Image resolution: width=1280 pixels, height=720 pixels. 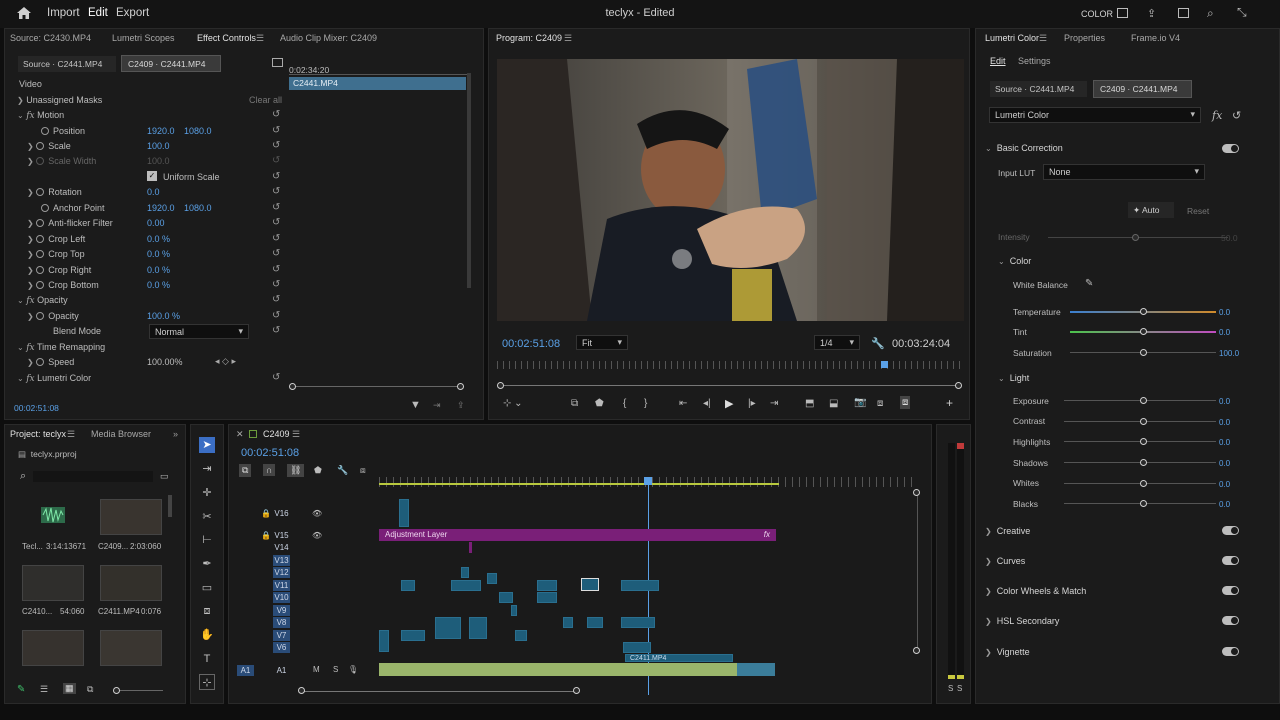 What do you see at coordinates (158, 254) in the screenshot?
I see `crop-top-value: 0.0 %` at bounding box center [158, 254].